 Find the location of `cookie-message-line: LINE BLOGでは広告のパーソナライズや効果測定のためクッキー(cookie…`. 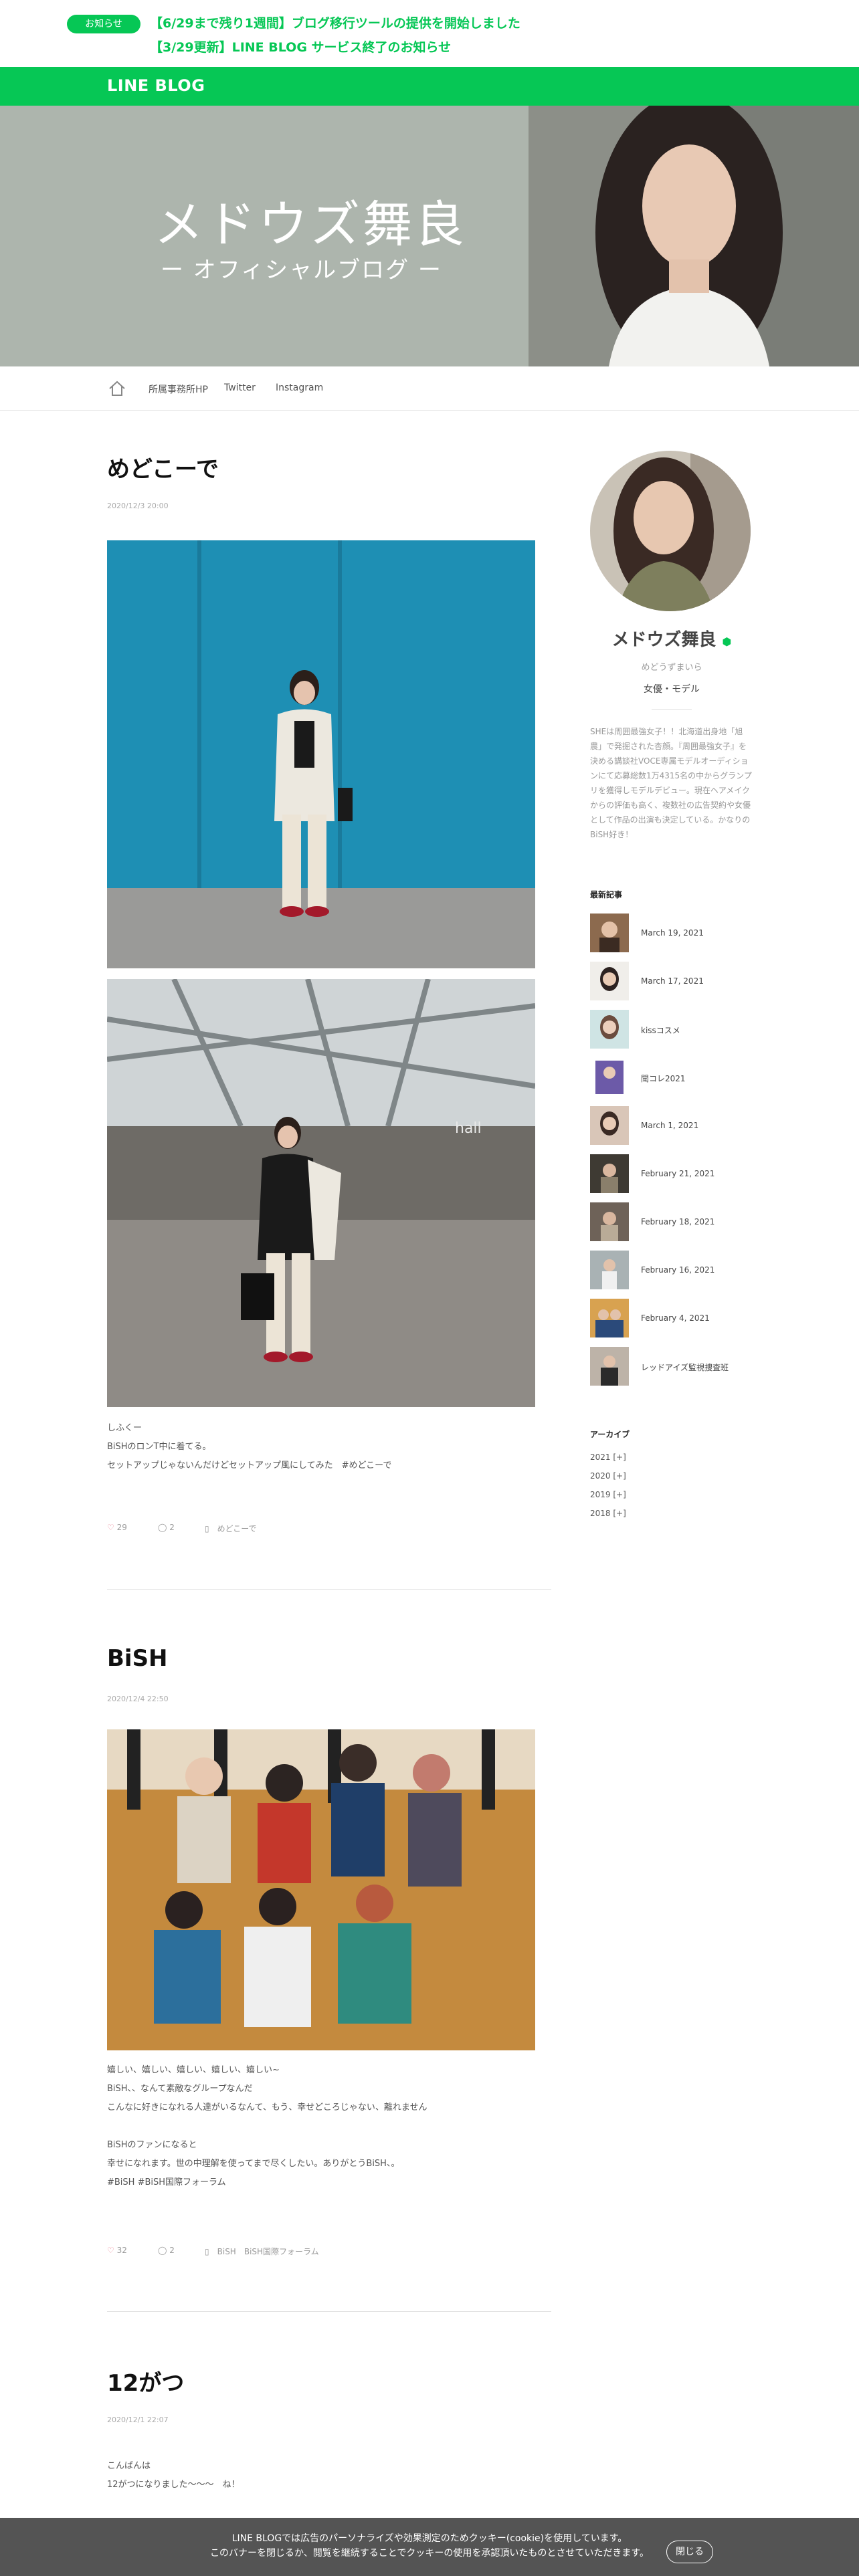

cookie-message-line: LINE BLOGでは広告のパーソナライズや効果測定のためクッキー(cookie… is located at coordinates (429, 2538).